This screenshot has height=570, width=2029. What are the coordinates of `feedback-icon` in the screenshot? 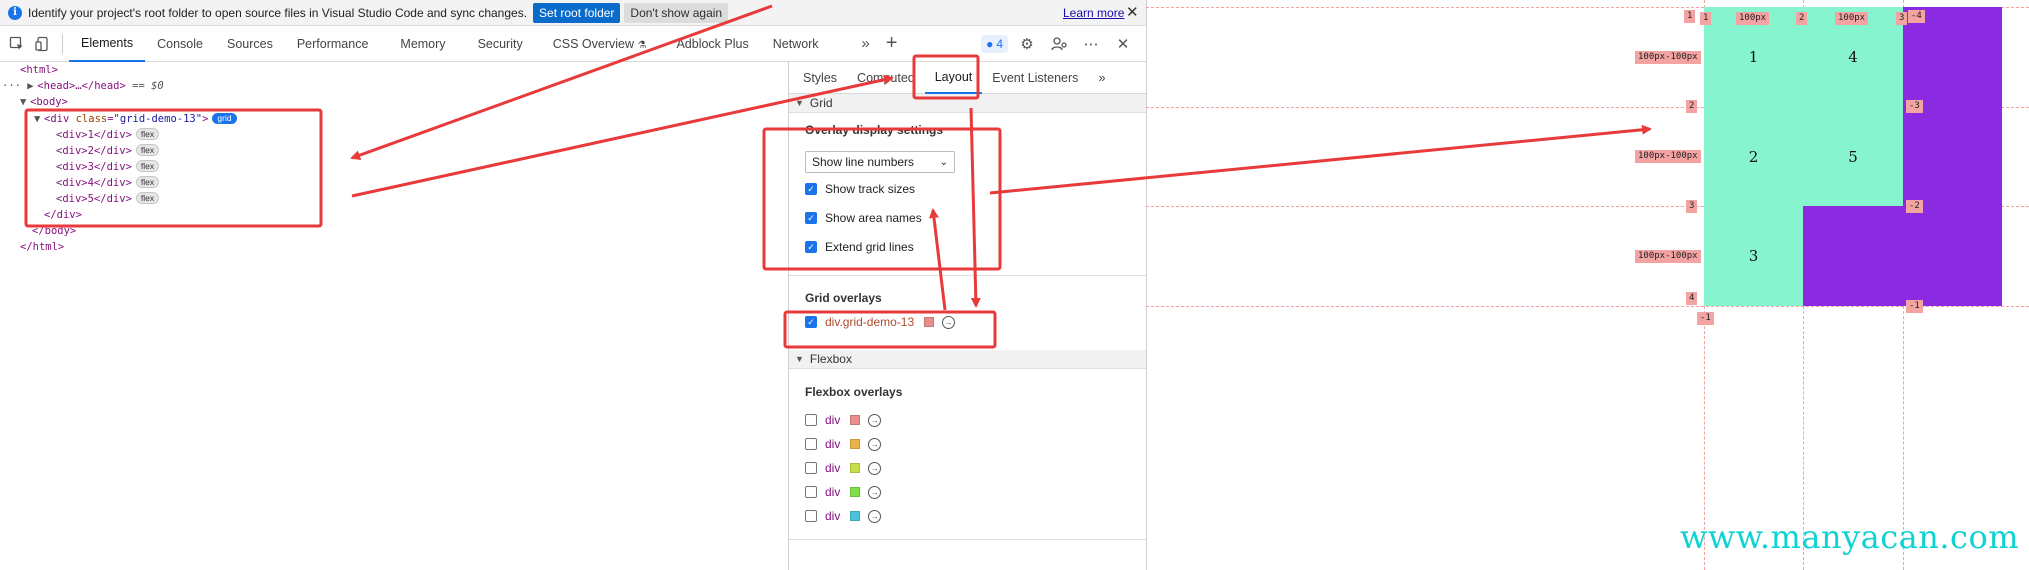 It's located at (1059, 44).